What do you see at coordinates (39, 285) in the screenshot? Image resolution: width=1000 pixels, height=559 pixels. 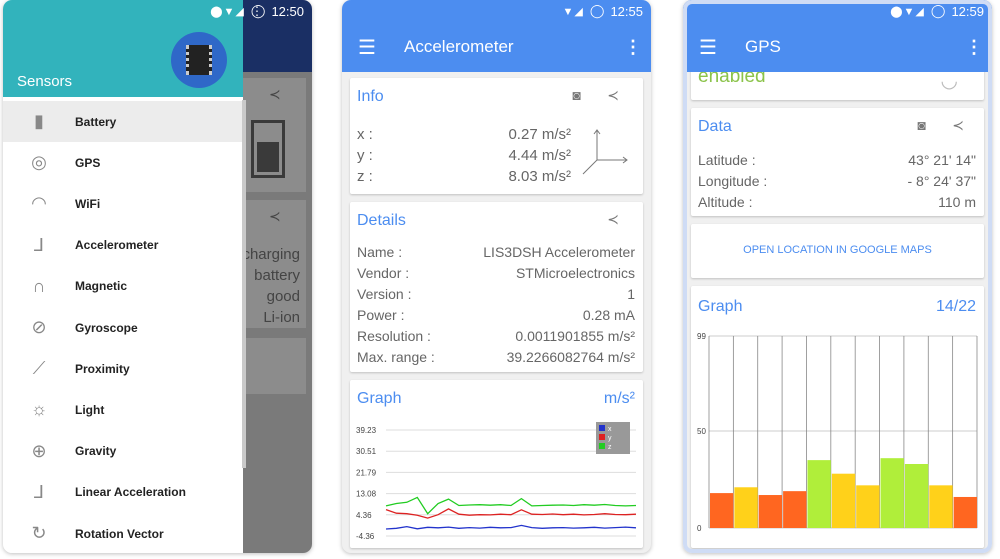 I see `magnet-icon: ∩` at bounding box center [39, 285].